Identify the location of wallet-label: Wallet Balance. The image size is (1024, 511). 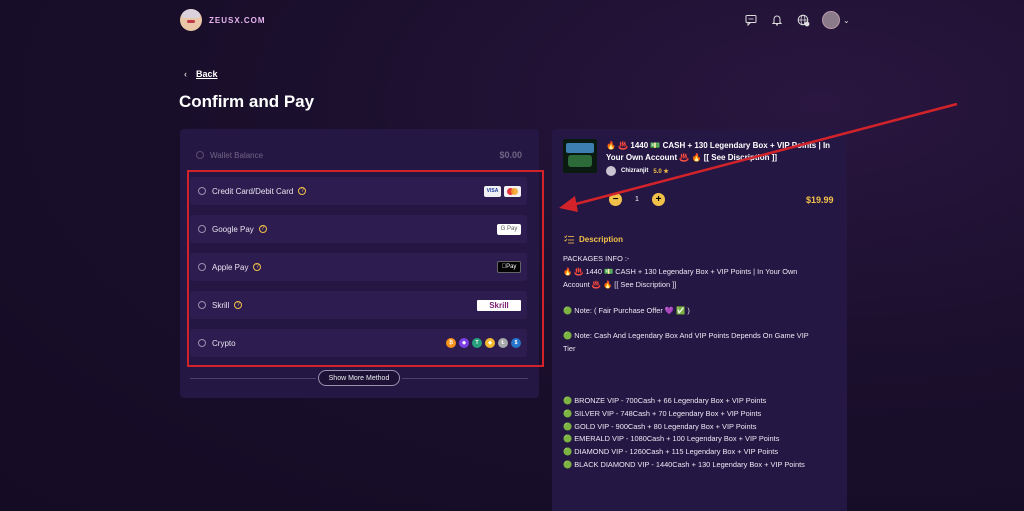
(237, 155).